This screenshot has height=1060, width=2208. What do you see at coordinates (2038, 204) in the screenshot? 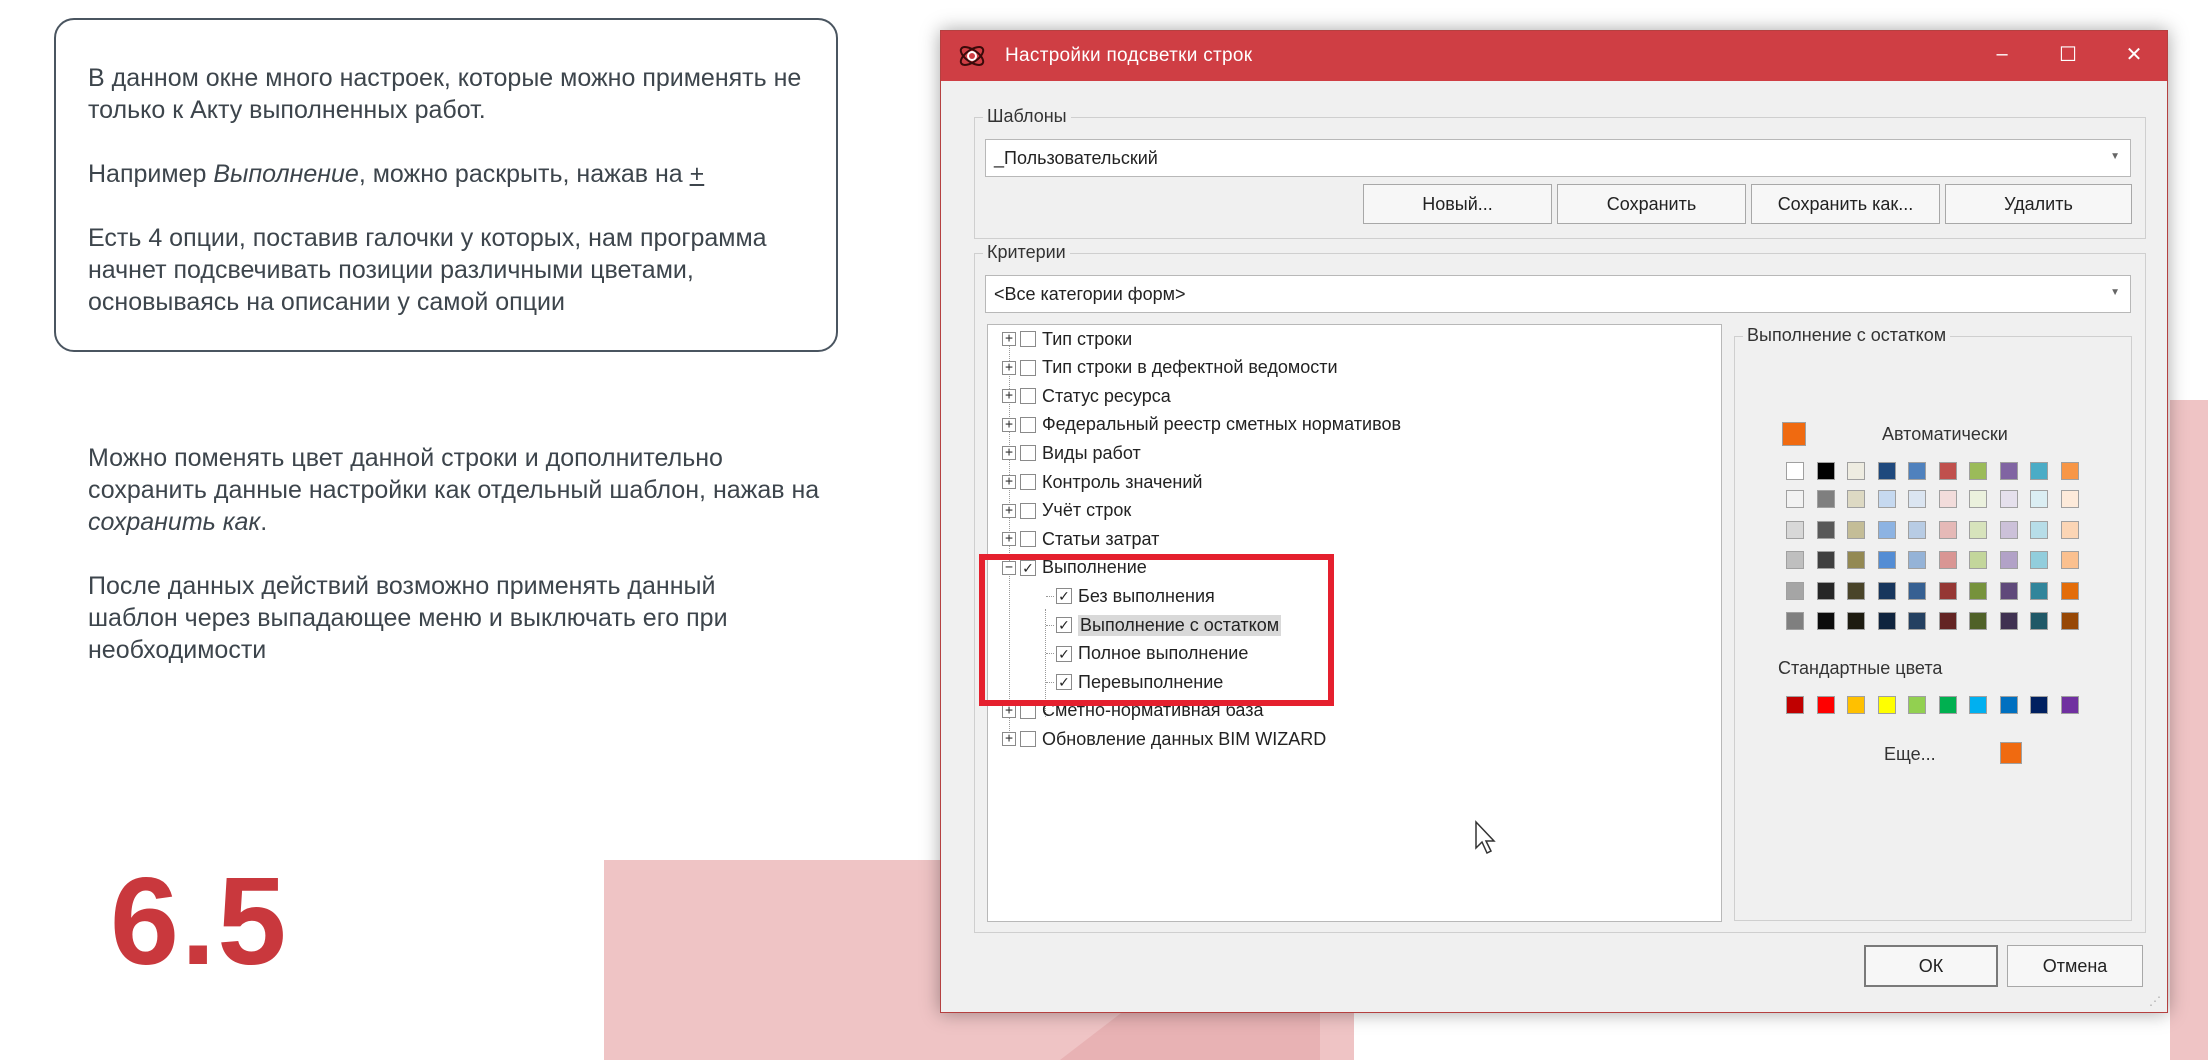
I see `delete-template-button: Удалить` at bounding box center [2038, 204].